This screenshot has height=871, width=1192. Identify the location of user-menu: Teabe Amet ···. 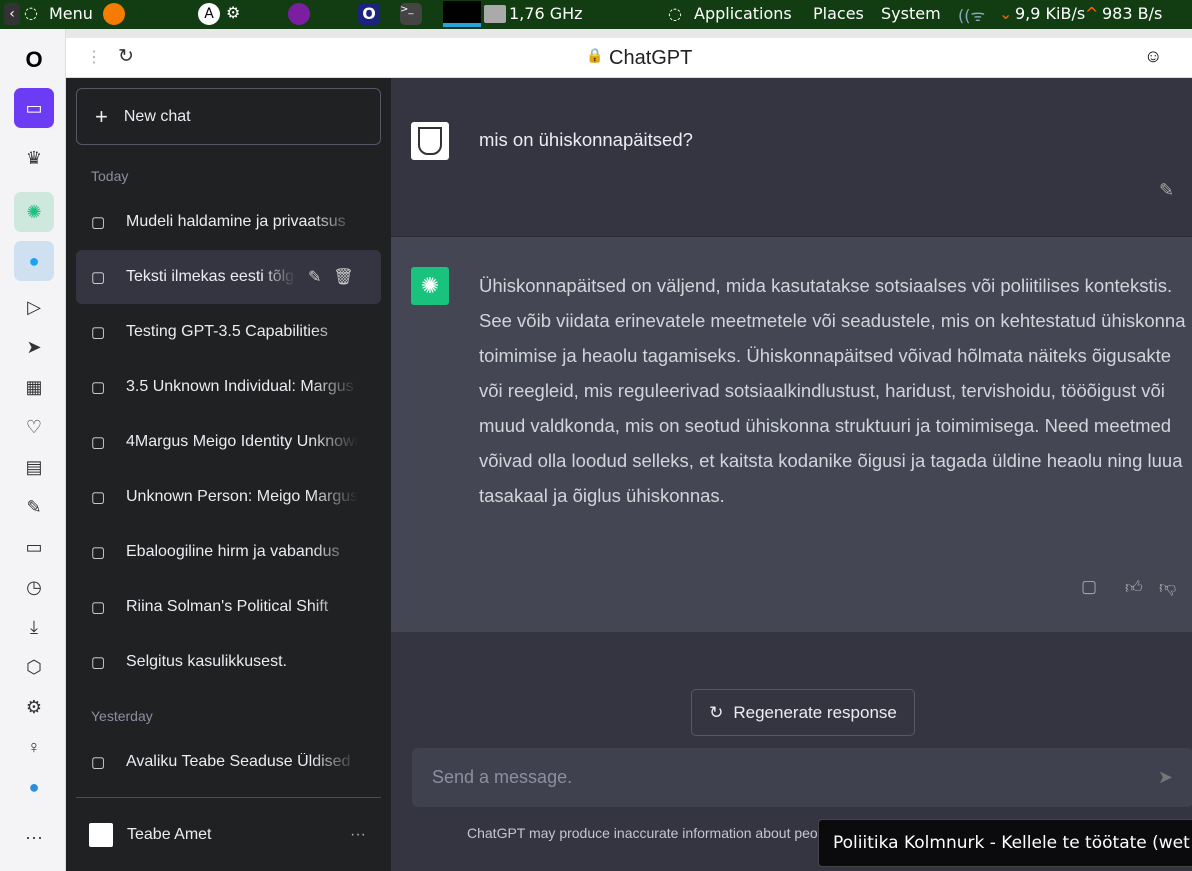
(228, 835).